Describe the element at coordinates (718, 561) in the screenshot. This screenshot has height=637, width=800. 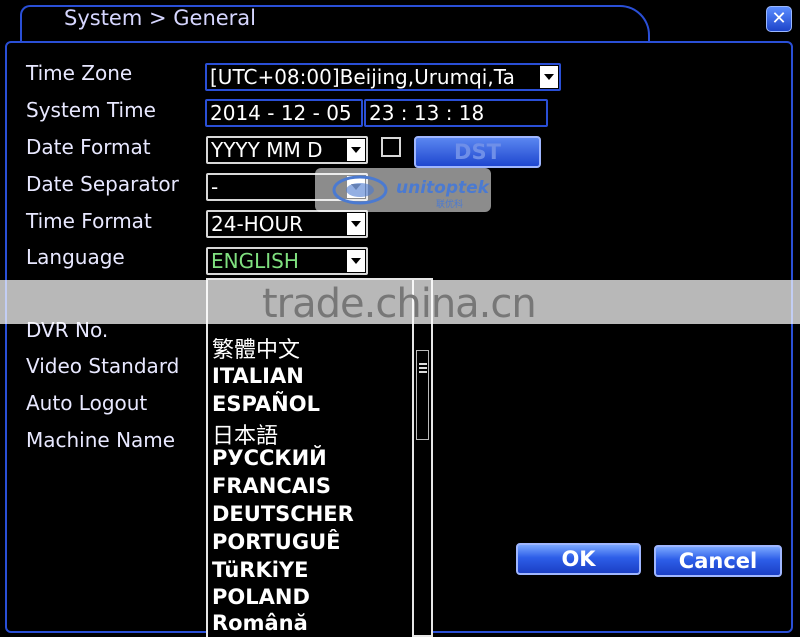
I see `cancel-button: Cancel` at that location.